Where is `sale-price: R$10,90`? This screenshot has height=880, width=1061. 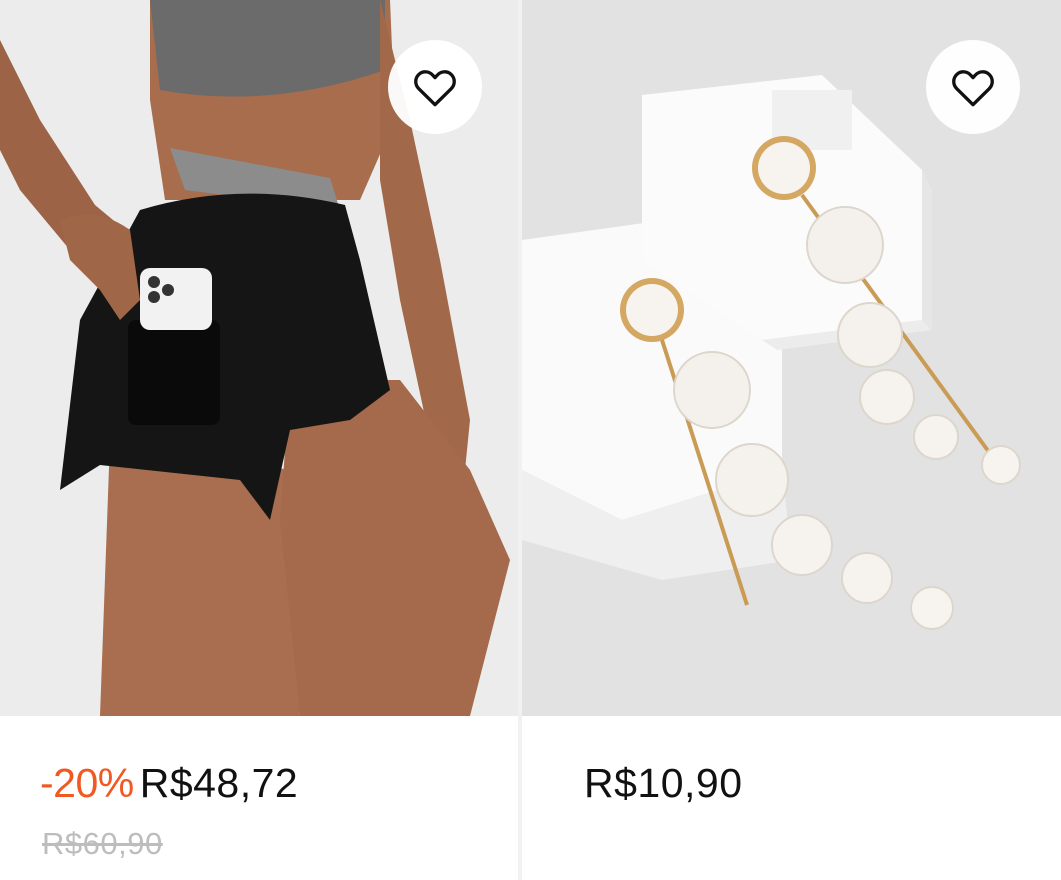 sale-price: R$10,90 is located at coordinates (663, 783).